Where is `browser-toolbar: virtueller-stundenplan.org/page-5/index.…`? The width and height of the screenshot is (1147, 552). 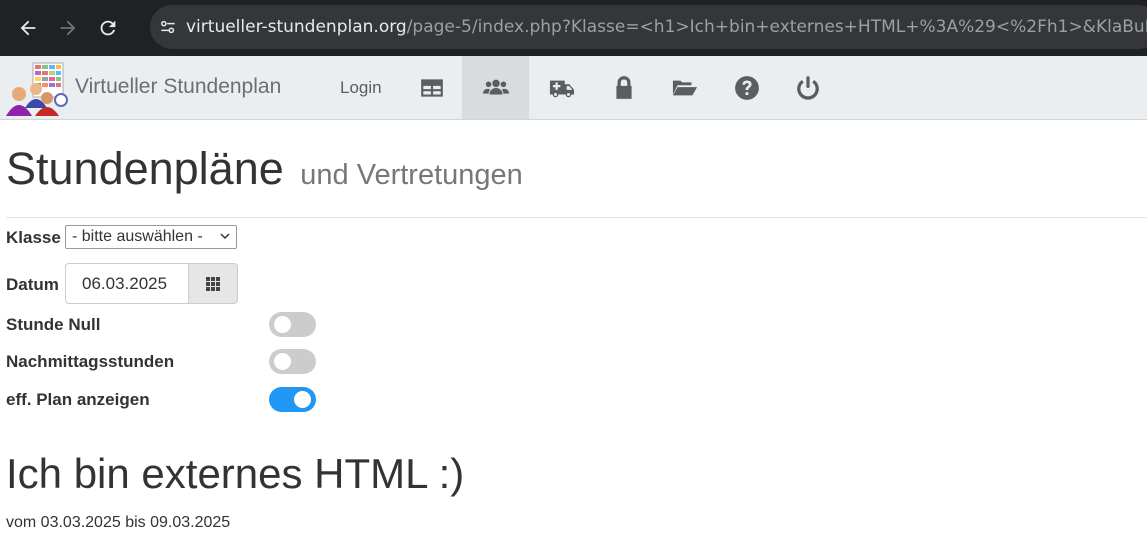
browser-toolbar: virtueller-stundenplan.org/page-5/index.… is located at coordinates (573, 28).